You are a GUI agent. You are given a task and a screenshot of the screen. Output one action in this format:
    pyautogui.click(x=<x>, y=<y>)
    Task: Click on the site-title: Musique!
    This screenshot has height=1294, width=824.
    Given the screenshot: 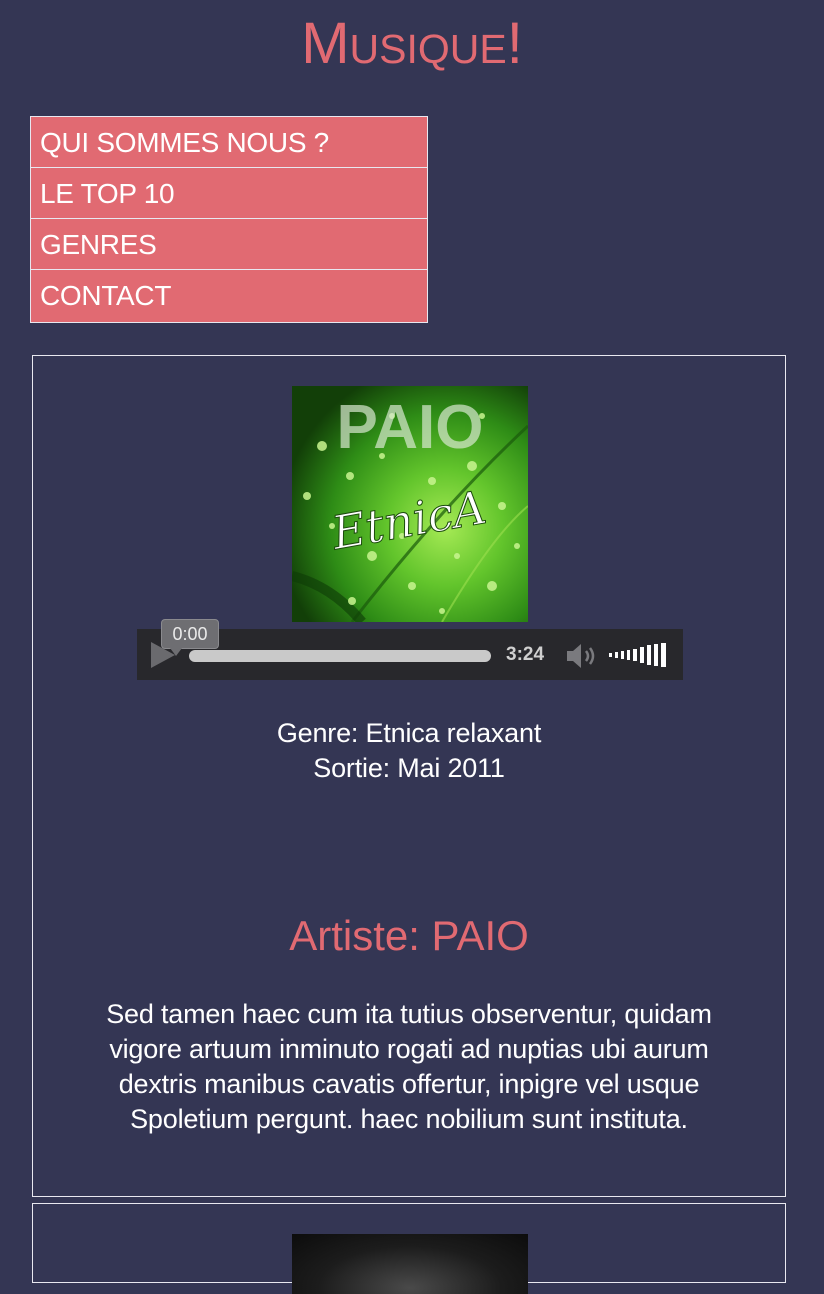 What is the action you would take?
    pyautogui.click(x=412, y=43)
    